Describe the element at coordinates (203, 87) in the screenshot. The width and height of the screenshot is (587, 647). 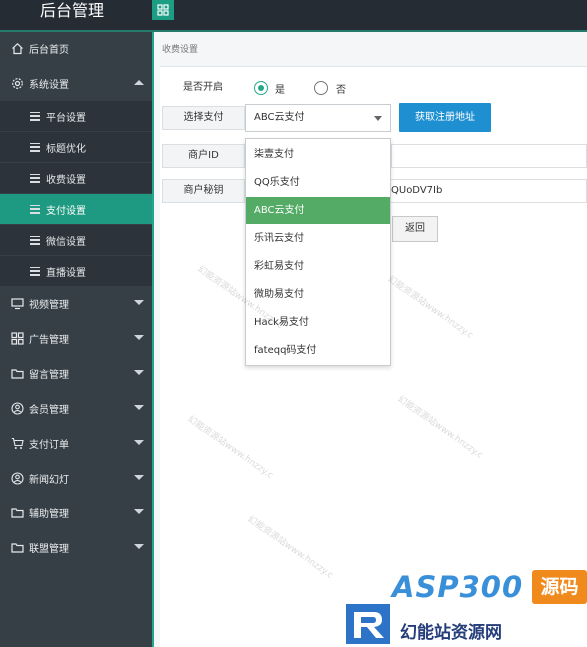
I see `enable-label: 是否开启` at that location.